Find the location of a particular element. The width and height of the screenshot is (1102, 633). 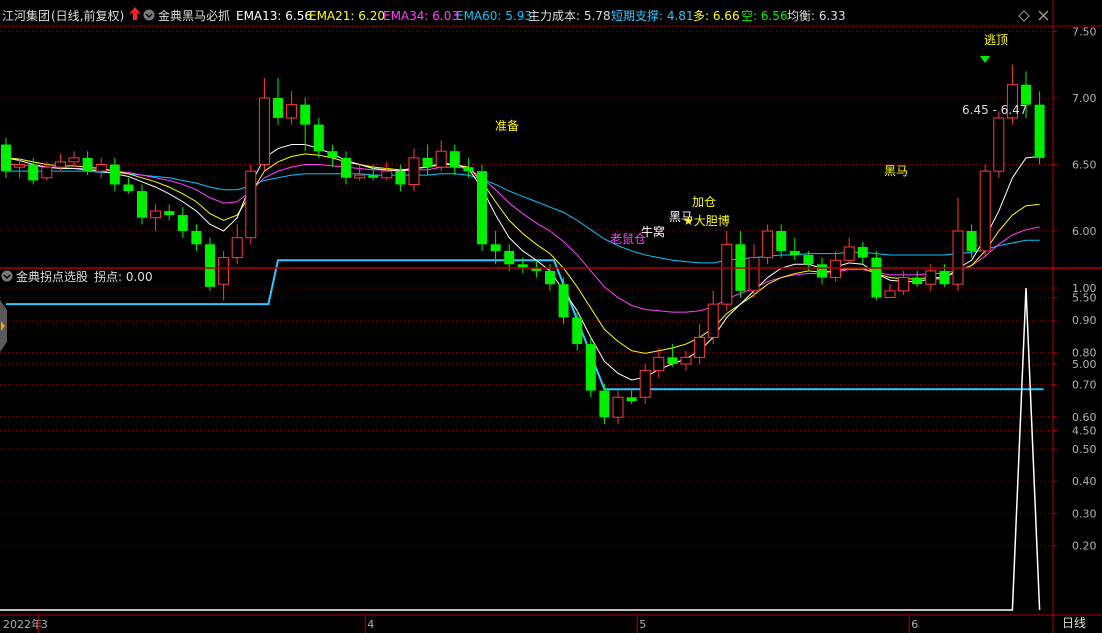

y-tick-label: 0.30 is located at coordinates (1084, 513).